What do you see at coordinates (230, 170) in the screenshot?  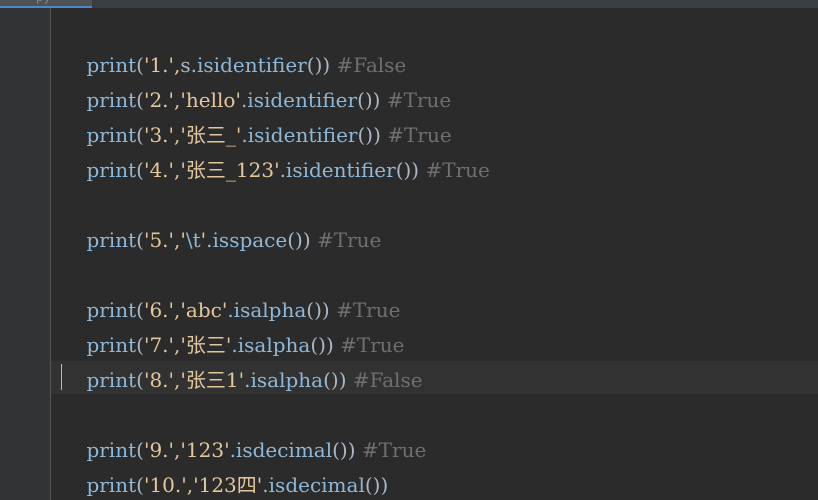 I see `string-literal: 张三_123` at bounding box center [230, 170].